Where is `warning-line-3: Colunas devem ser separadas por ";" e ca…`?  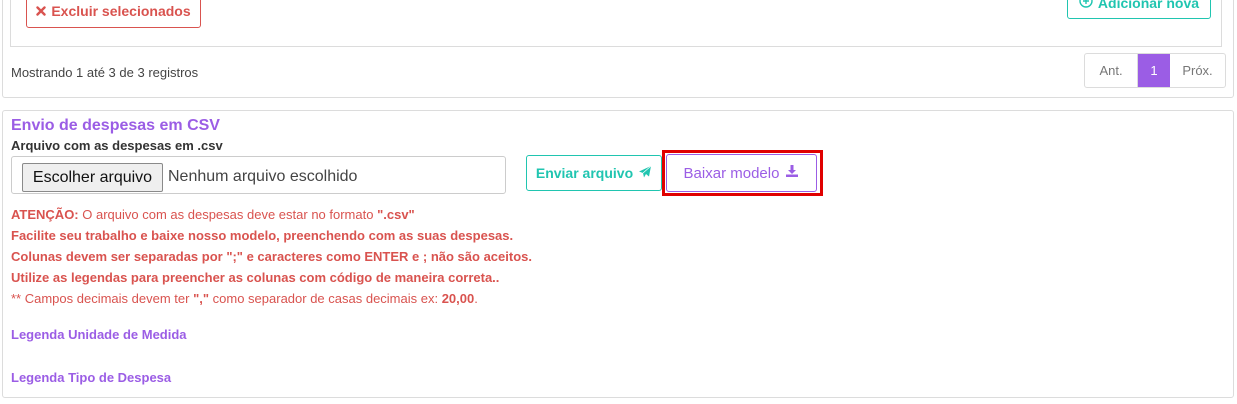
warning-line-3: Colunas devem ser separadas por ";" e ca… is located at coordinates (271, 256).